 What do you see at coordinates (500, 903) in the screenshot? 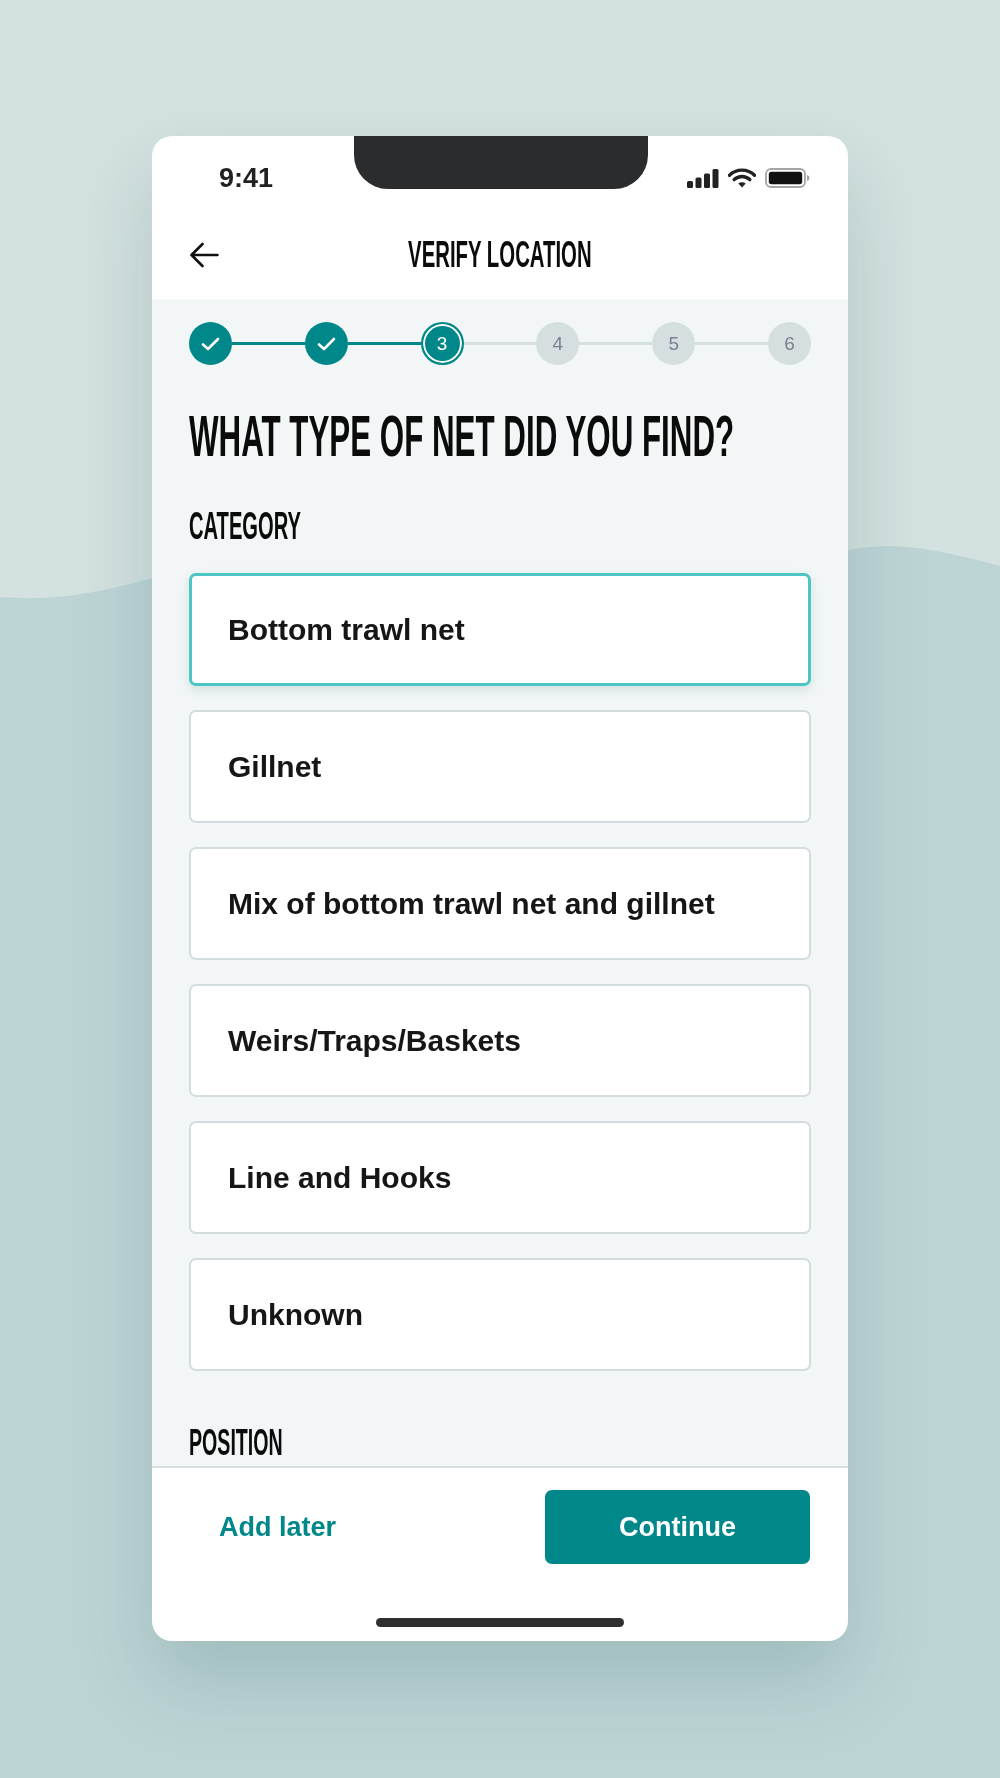
I see `option-card: Mix of bottom trawl net and gillnet` at bounding box center [500, 903].